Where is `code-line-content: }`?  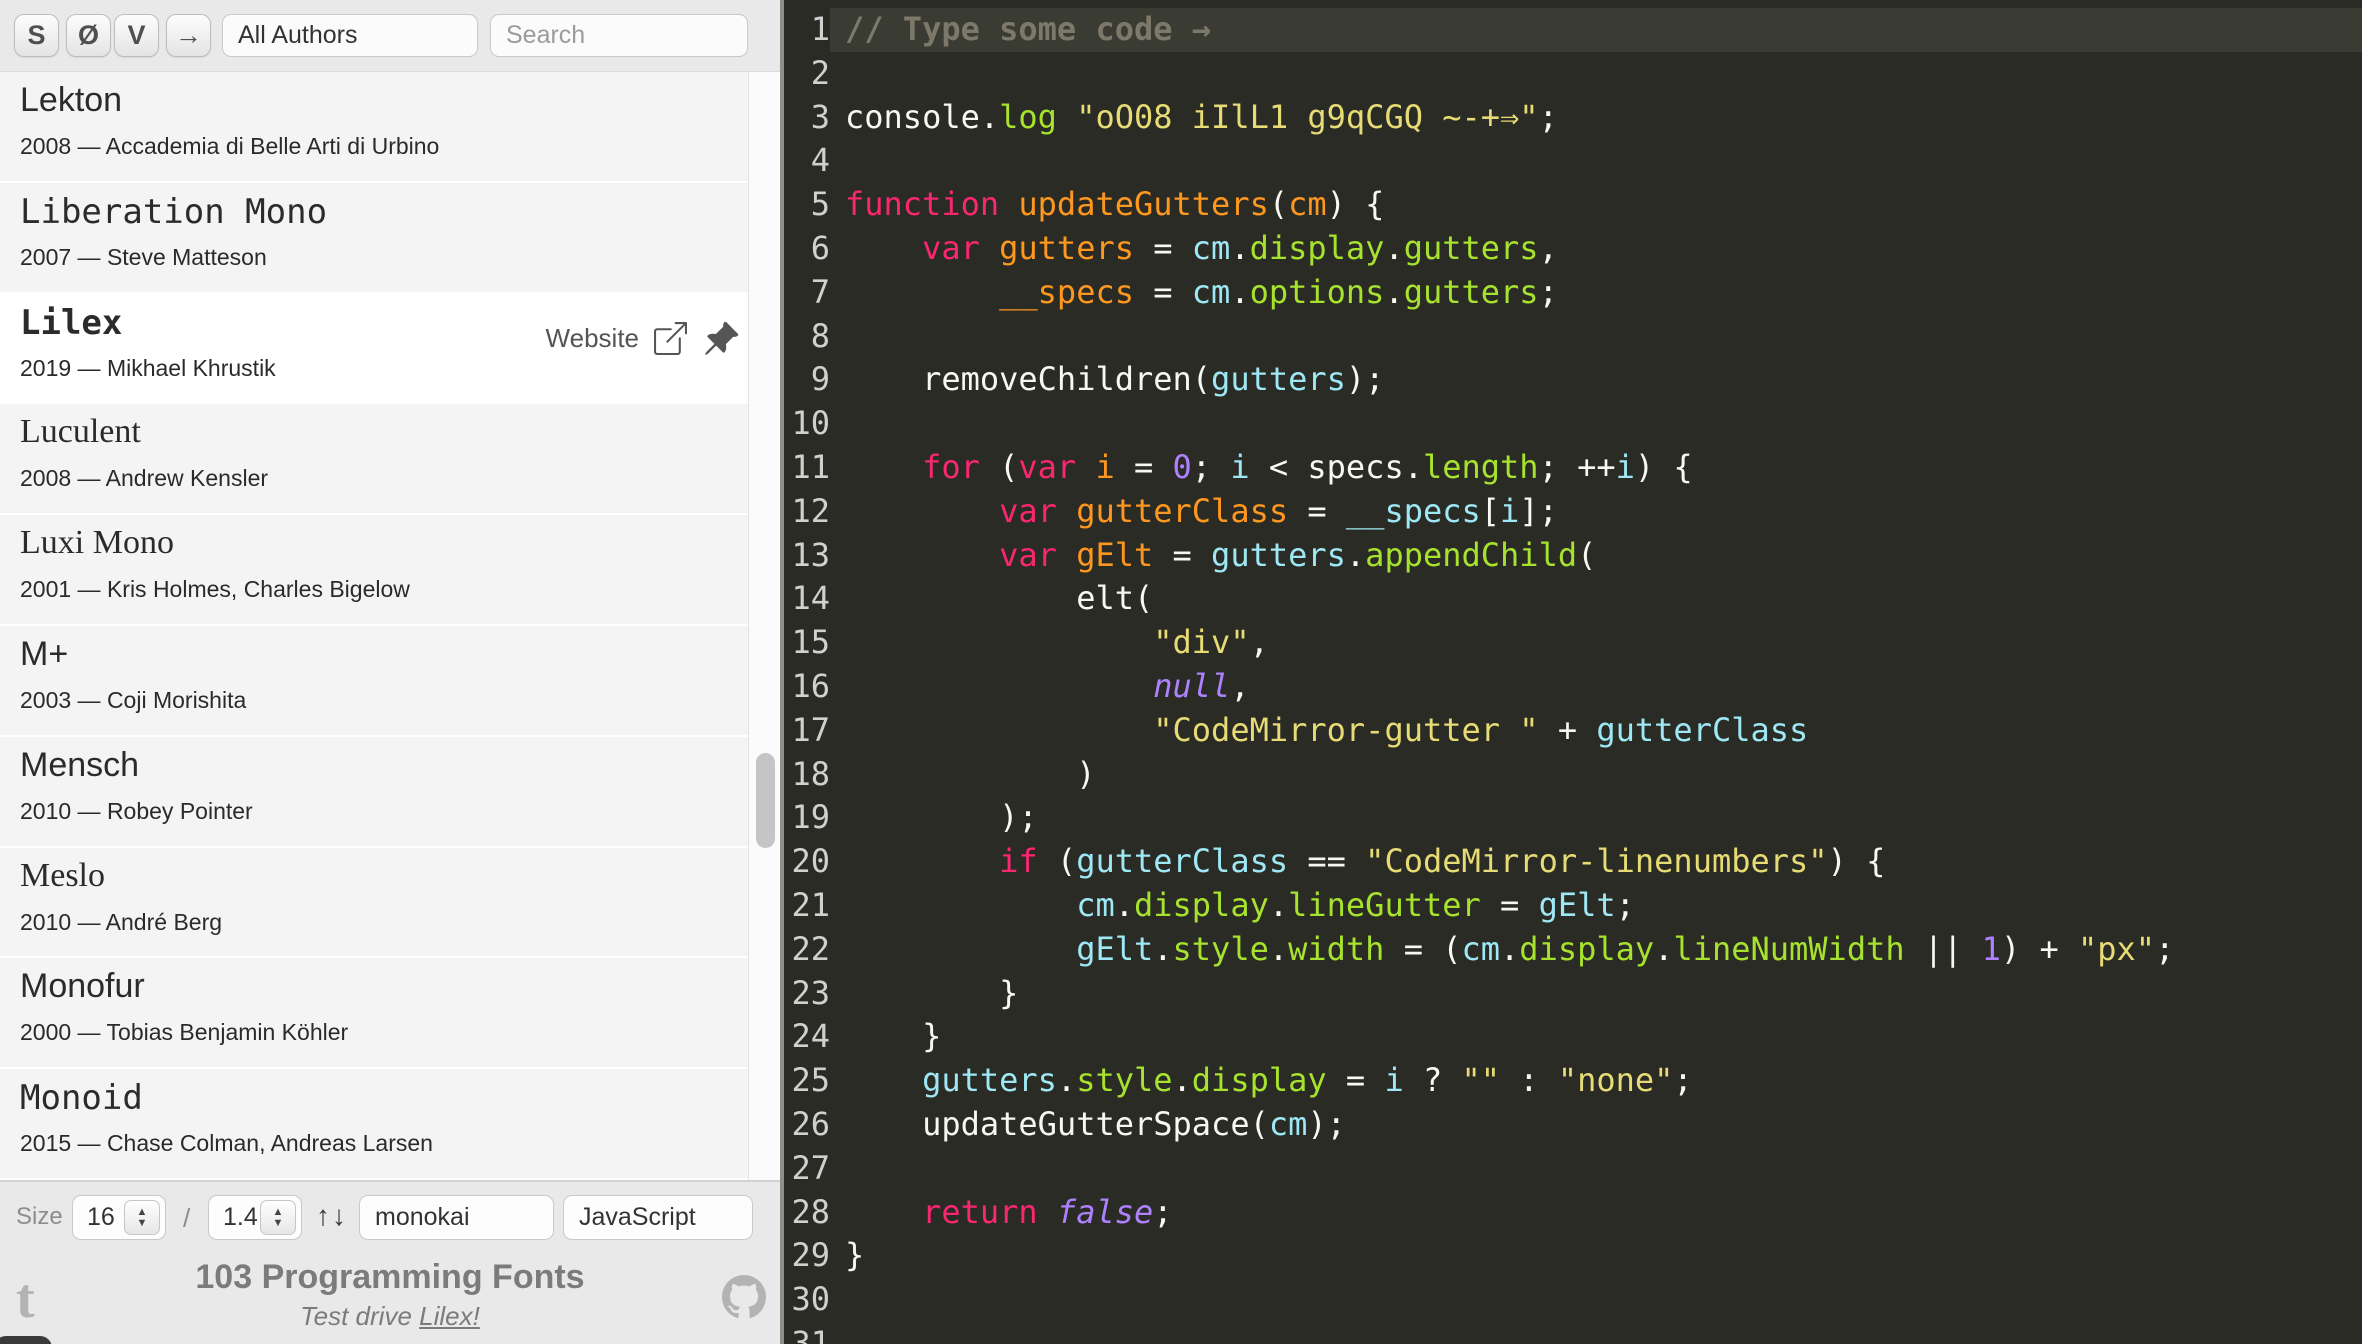
code-line-content: } is located at coordinates (1596, 994).